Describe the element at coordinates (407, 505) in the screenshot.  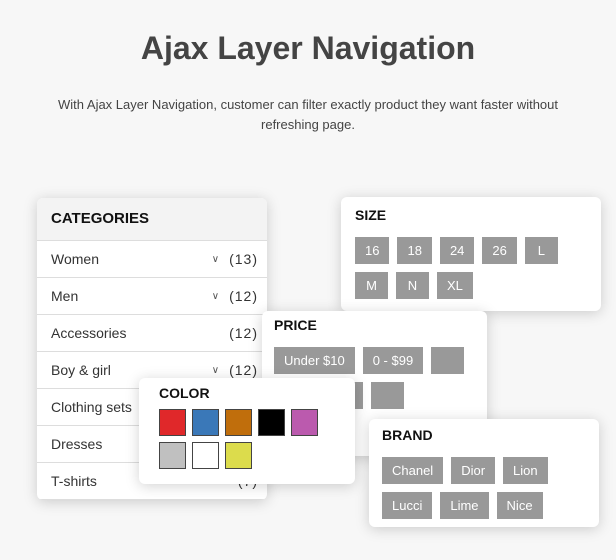
I see `brand-option: Lucci` at that location.